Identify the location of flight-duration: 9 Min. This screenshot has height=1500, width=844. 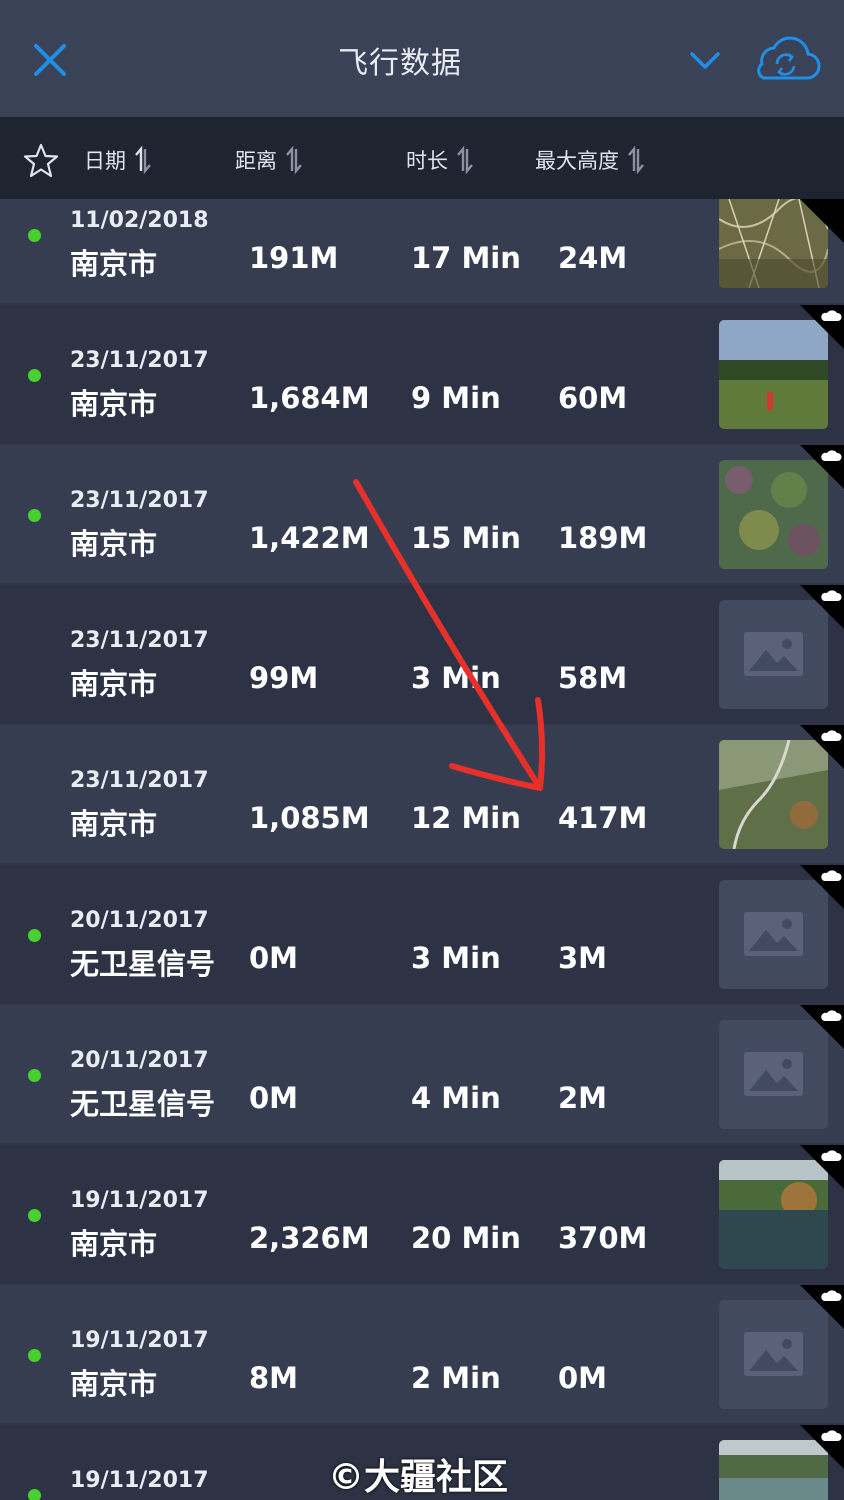
(456, 398).